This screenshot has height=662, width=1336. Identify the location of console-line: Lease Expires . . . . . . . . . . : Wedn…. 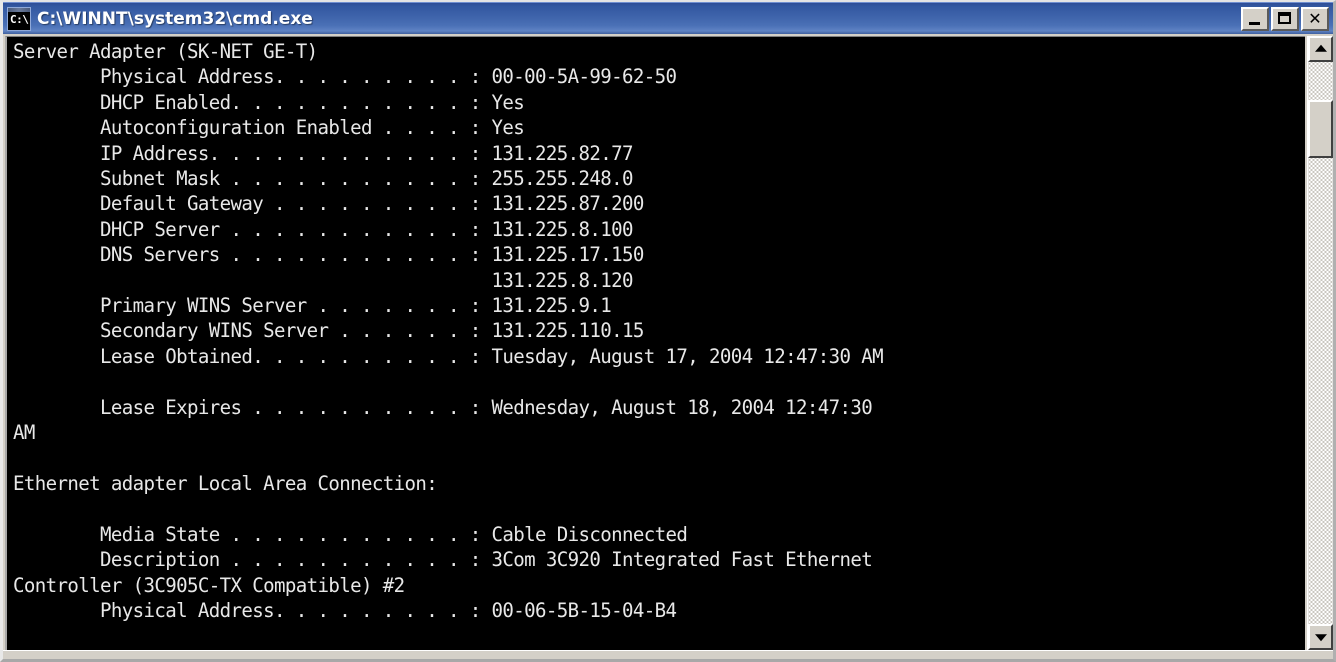
(443, 407).